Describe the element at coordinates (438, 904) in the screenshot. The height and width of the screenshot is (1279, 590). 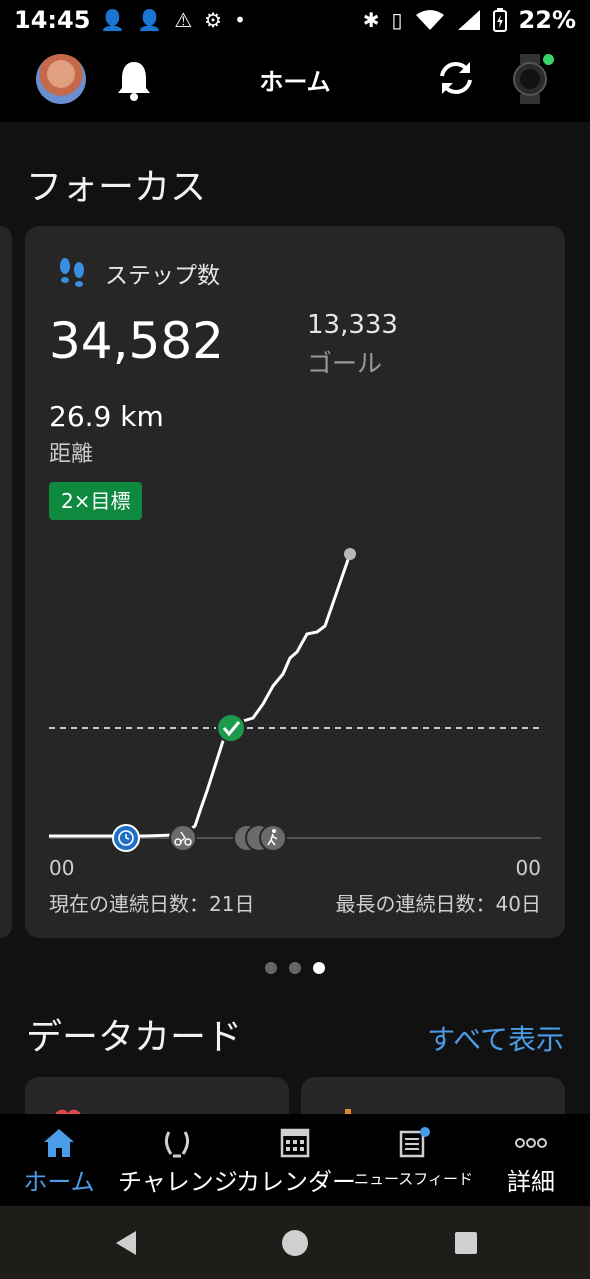
I see `longest-streak: 最長の連続日数：40日` at that location.